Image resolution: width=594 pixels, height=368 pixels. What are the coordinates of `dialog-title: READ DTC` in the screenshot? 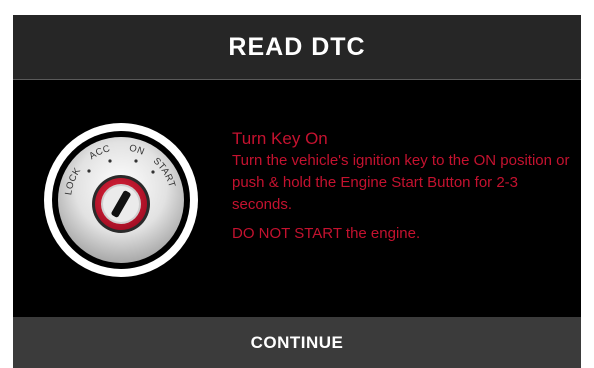 It's located at (297, 46).